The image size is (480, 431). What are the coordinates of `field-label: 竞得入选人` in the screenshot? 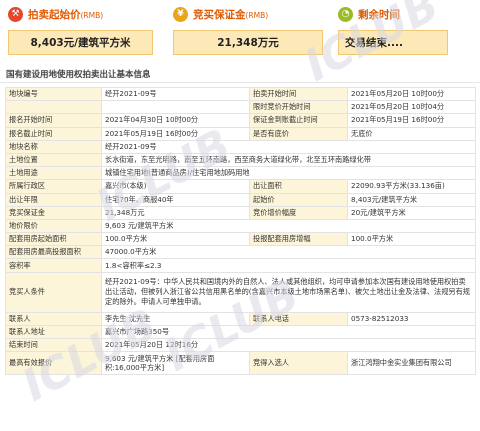 It's located at (298, 363).